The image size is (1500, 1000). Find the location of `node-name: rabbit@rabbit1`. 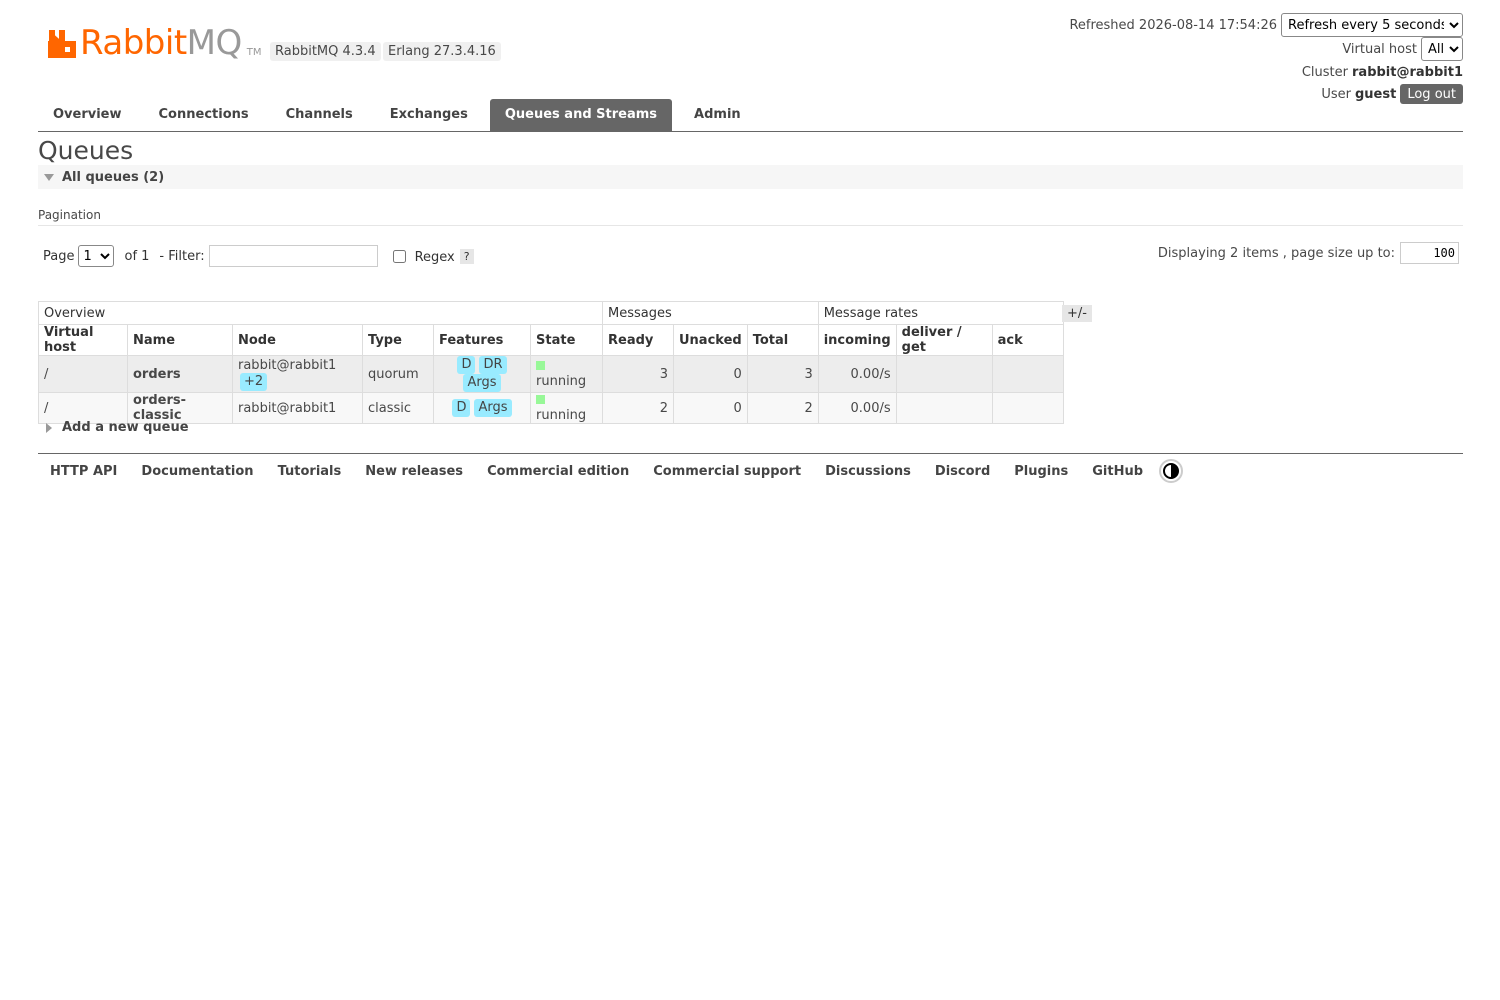

node-name: rabbit@rabbit1 is located at coordinates (287, 365).